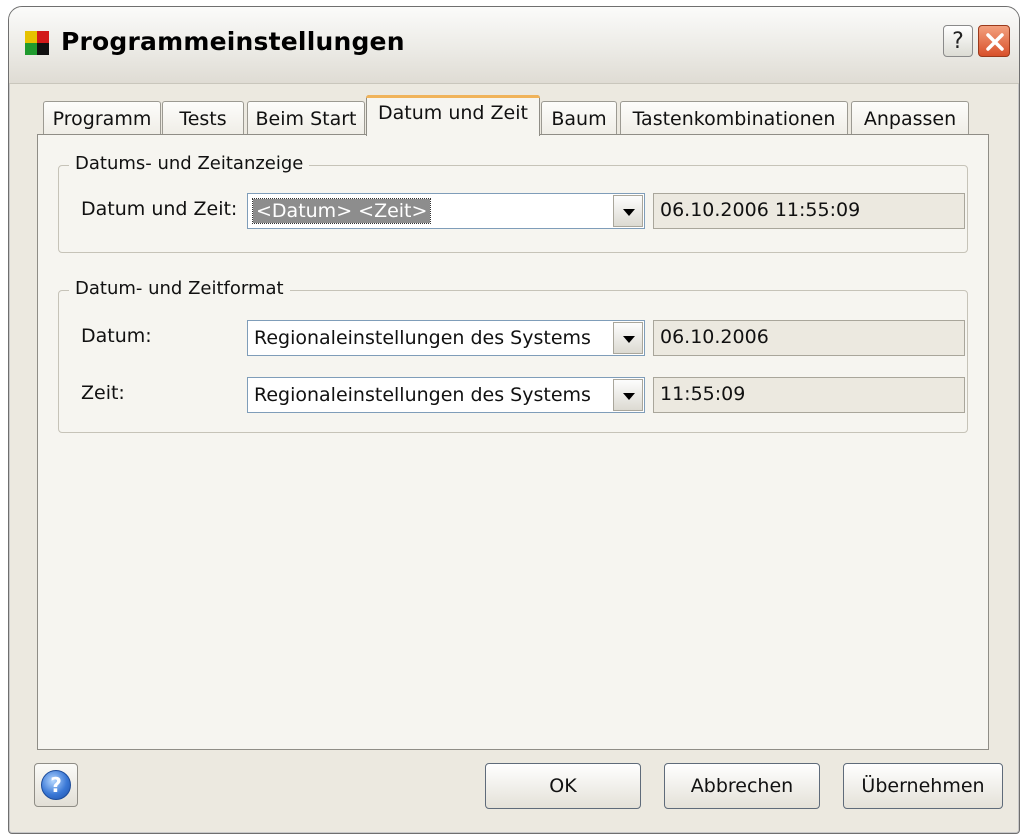 This screenshot has width=1024, height=836. Describe the element at coordinates (514, 45) in the screenshot. I see `title-bar: Programmeinstellungen ?` at that location.